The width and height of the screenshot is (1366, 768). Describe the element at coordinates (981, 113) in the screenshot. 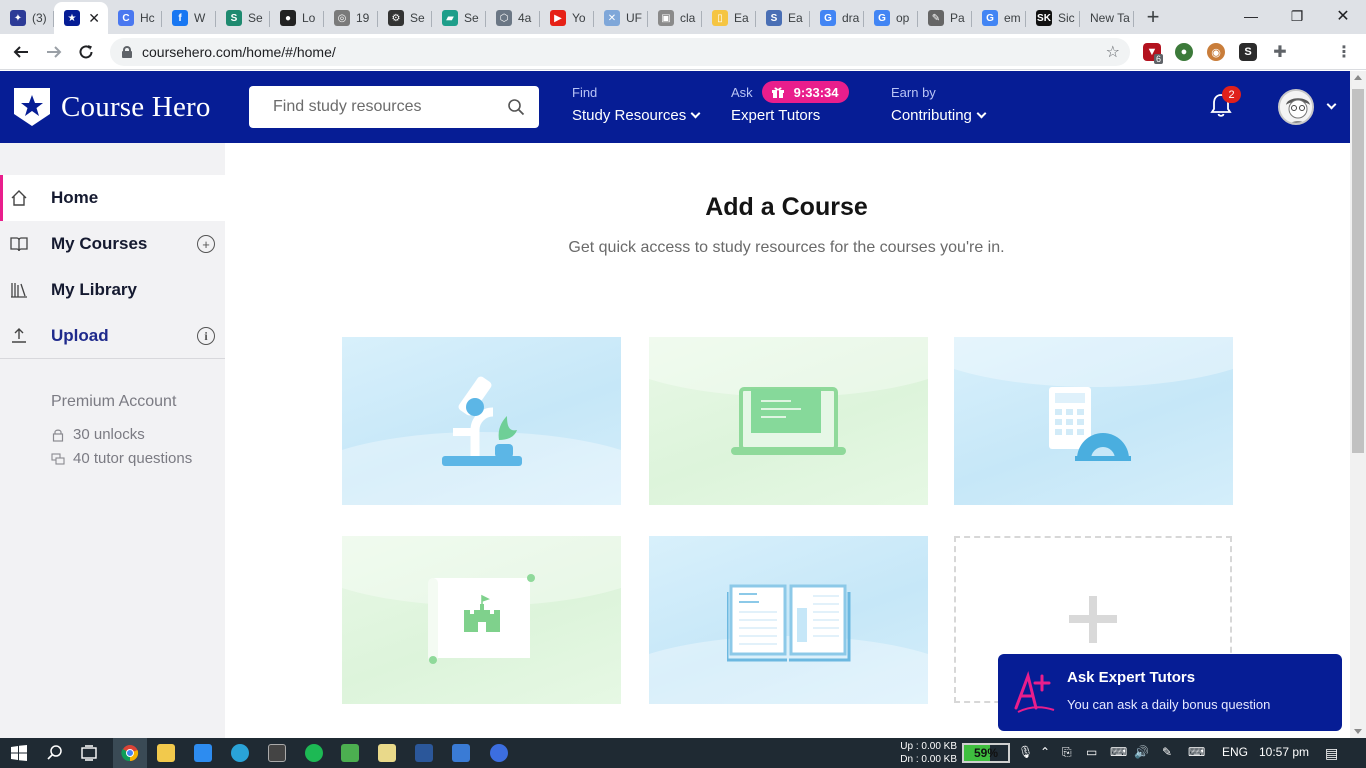

I see `chevron-down-icon` at that location.